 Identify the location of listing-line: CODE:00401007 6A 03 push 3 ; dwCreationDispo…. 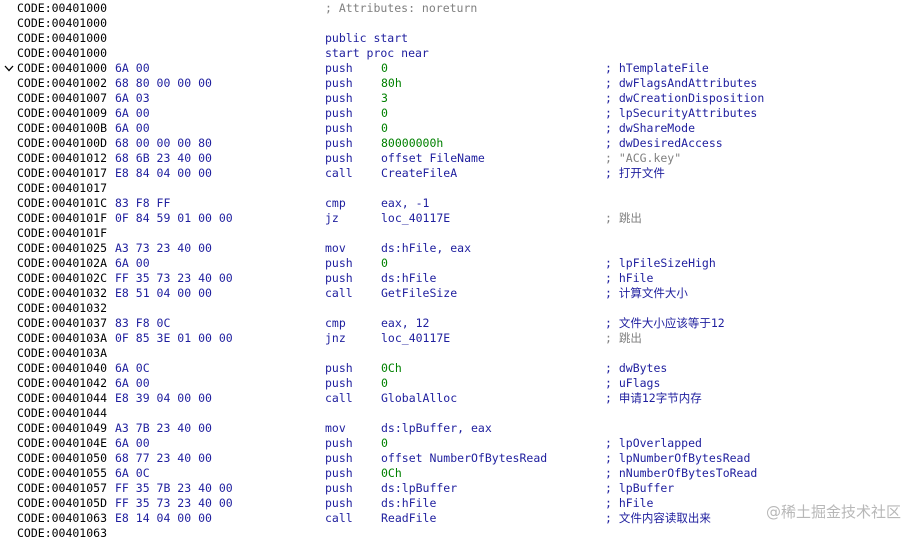
(458, 98).